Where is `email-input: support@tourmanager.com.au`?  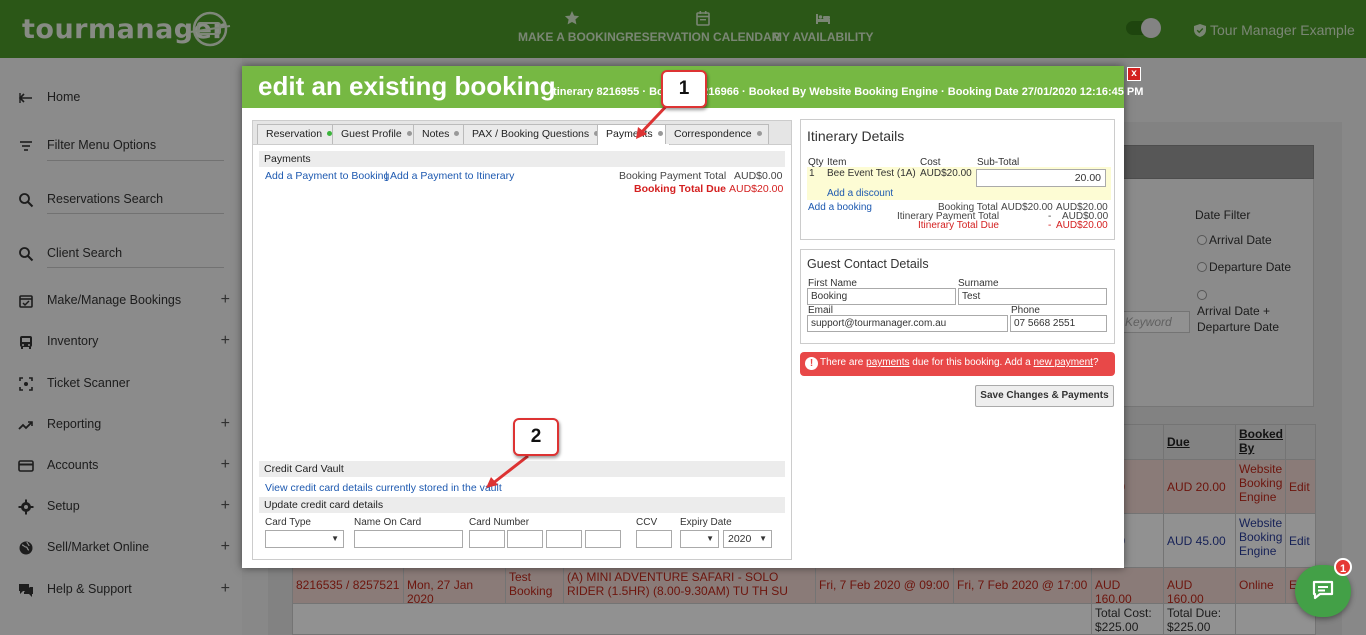 email-input: support@tourmanager.com.au is located at coordinates (907, 323).